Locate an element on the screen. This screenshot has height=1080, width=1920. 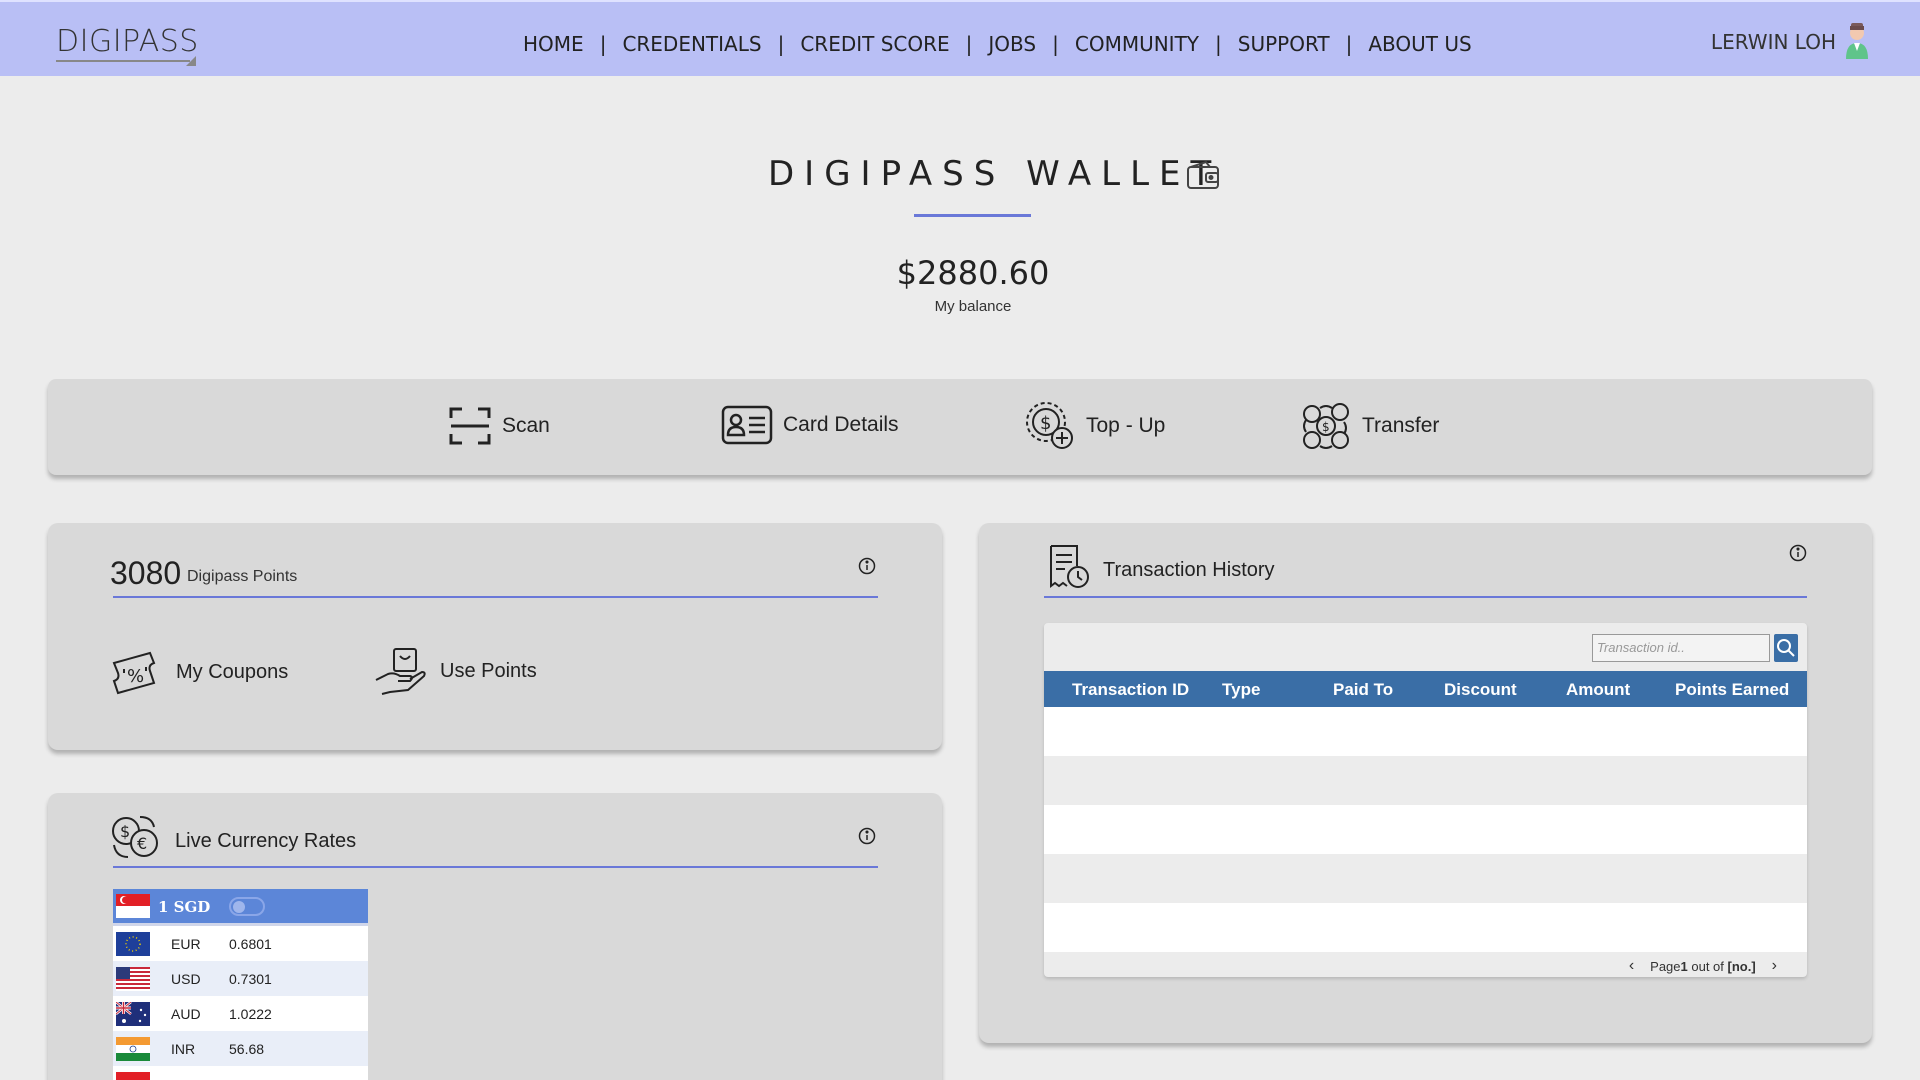
currency-row: AUD 1.0222 is located at coordinates (240, 1013).